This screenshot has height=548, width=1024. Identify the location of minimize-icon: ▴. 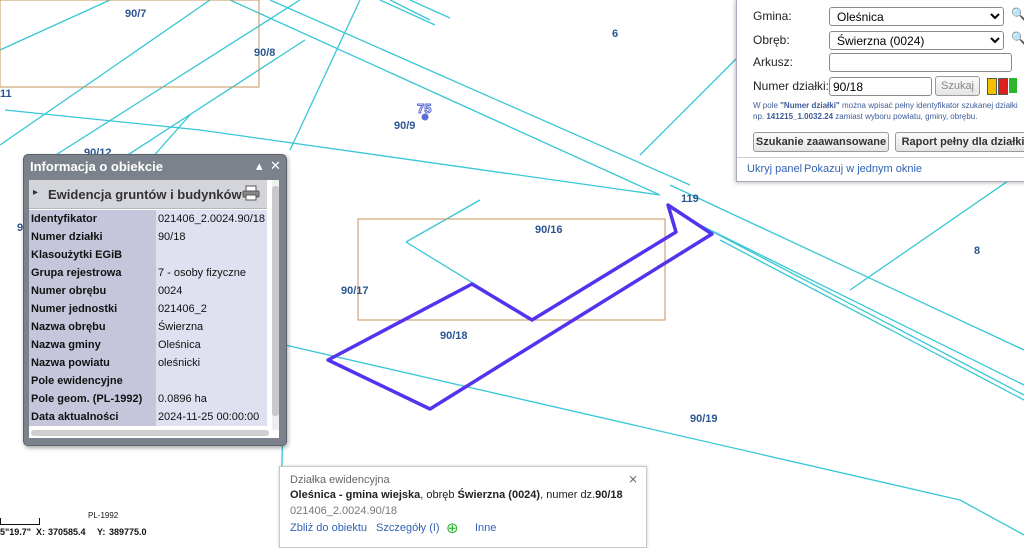
(259, 166).